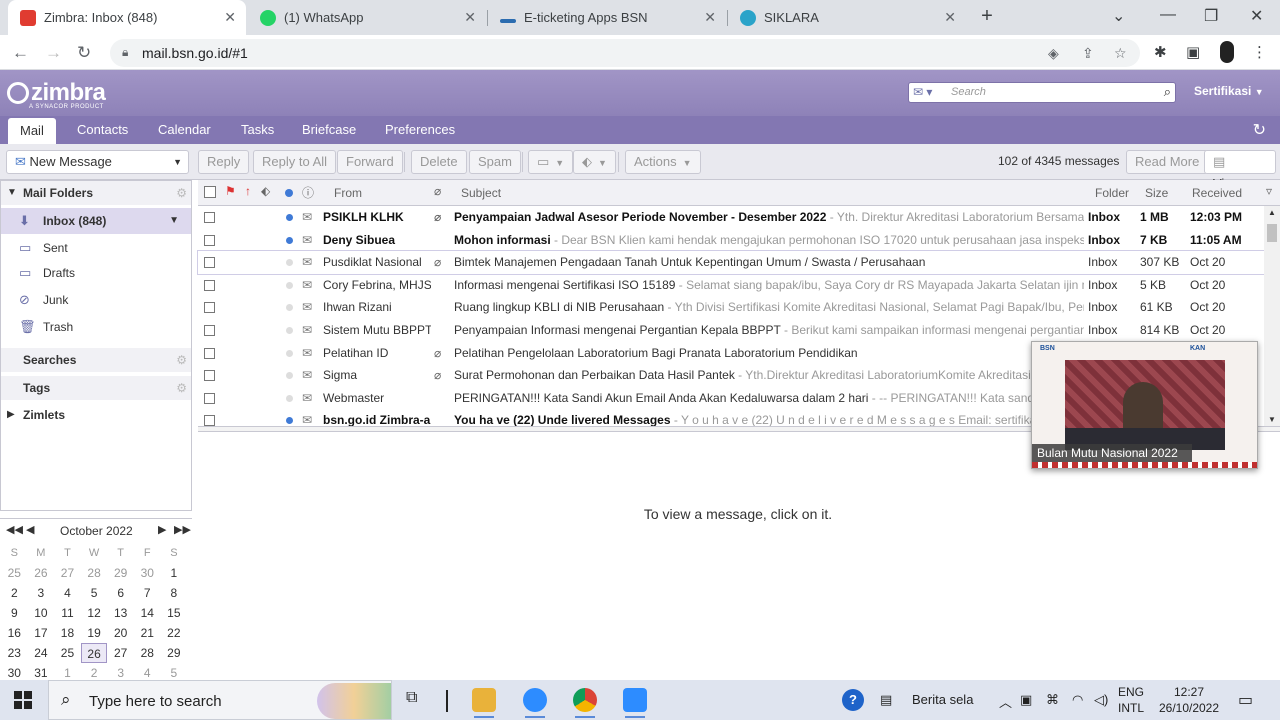 Image resolution: width=1280 pixels, height=720 pixels. Describe the element at coordinates (1227, 52) in the screenshot. I see `profile-avatar` at that location.